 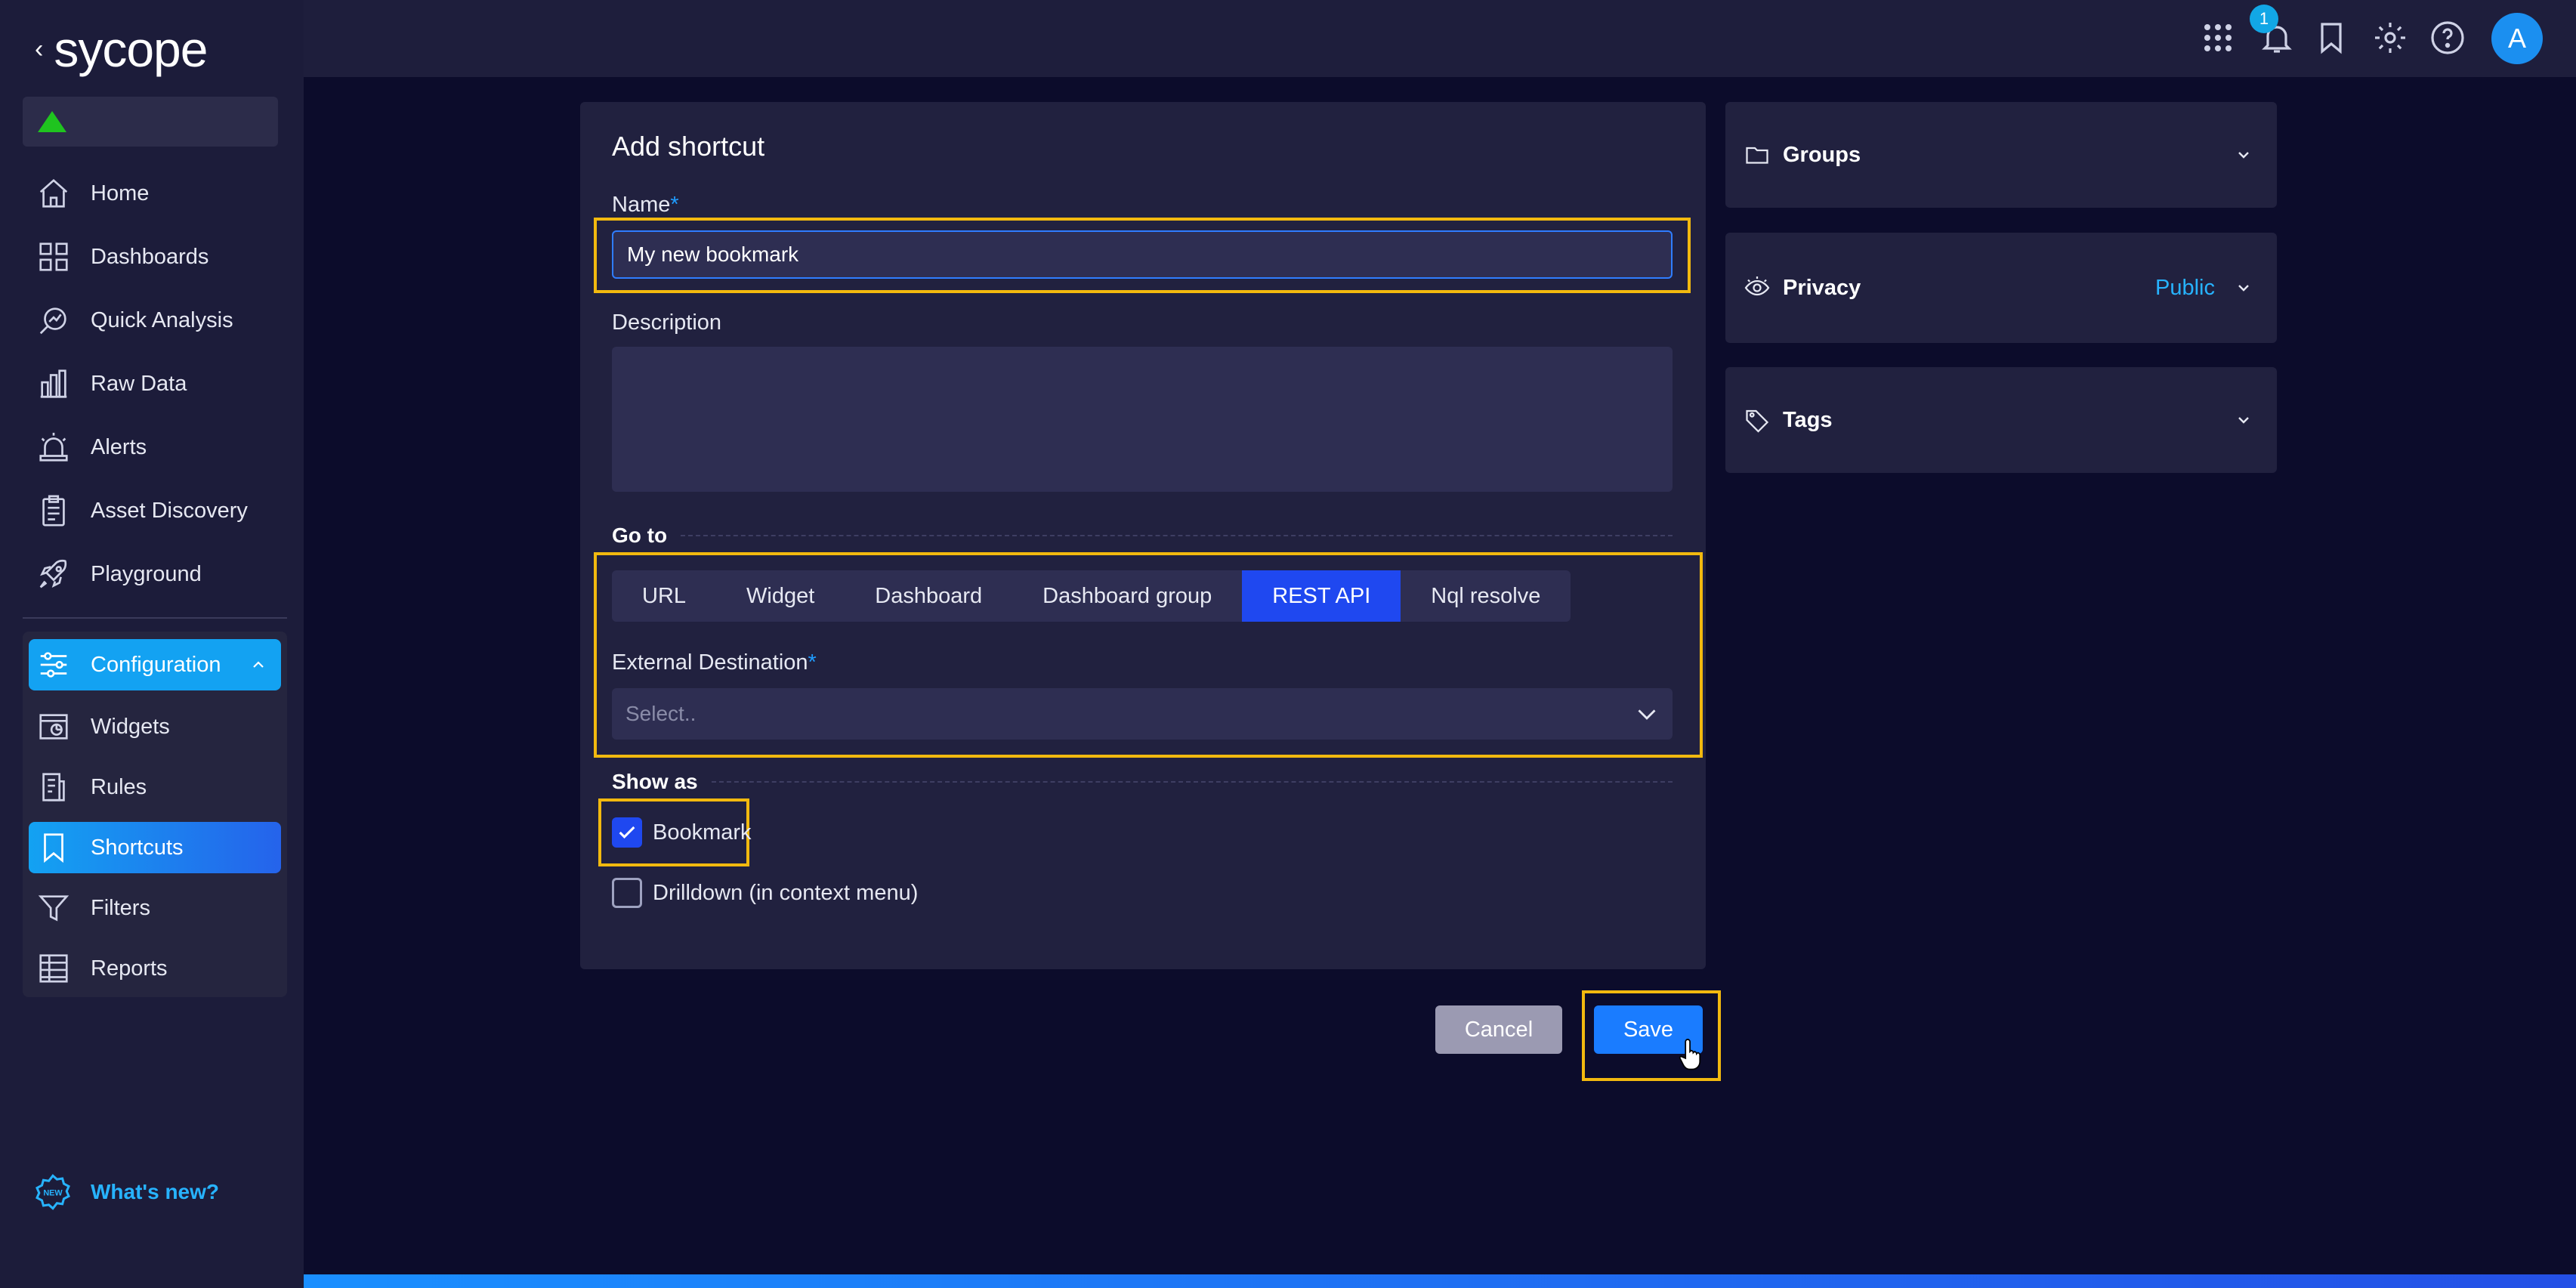 What do you see at coordinates (1808, 419) in the screenshot?
I see `tags-label: Tags` at bounding box center [1808, 419].